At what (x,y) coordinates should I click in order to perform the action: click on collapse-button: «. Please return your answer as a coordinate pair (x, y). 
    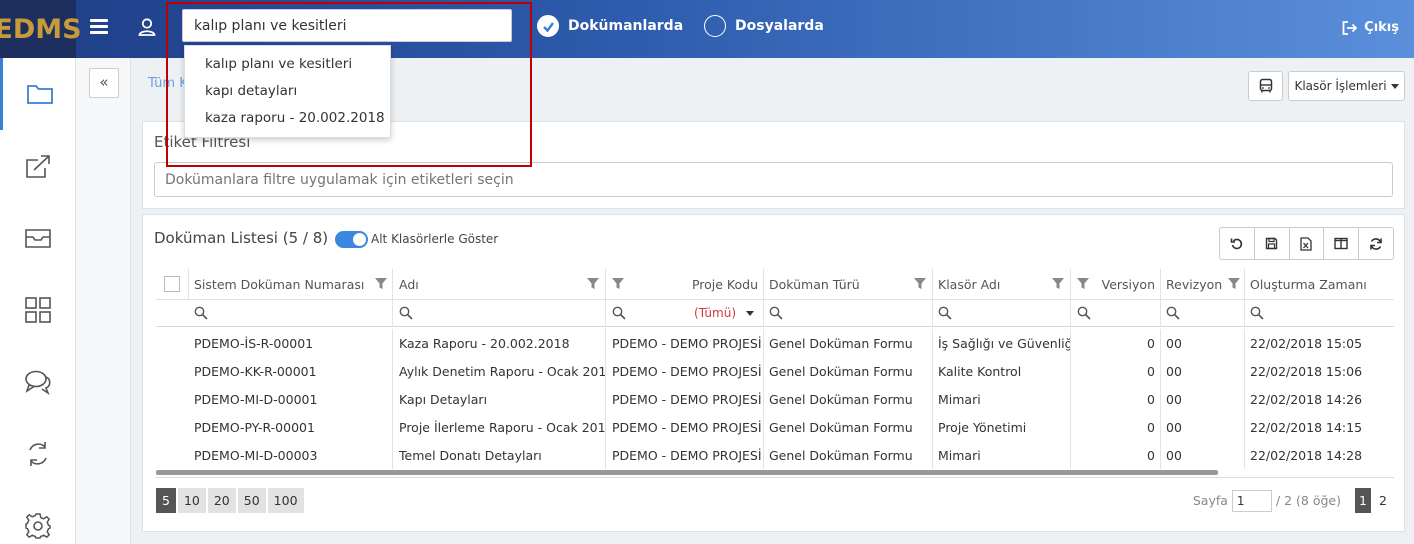
    Looking at the image, I should click on (104, 83).